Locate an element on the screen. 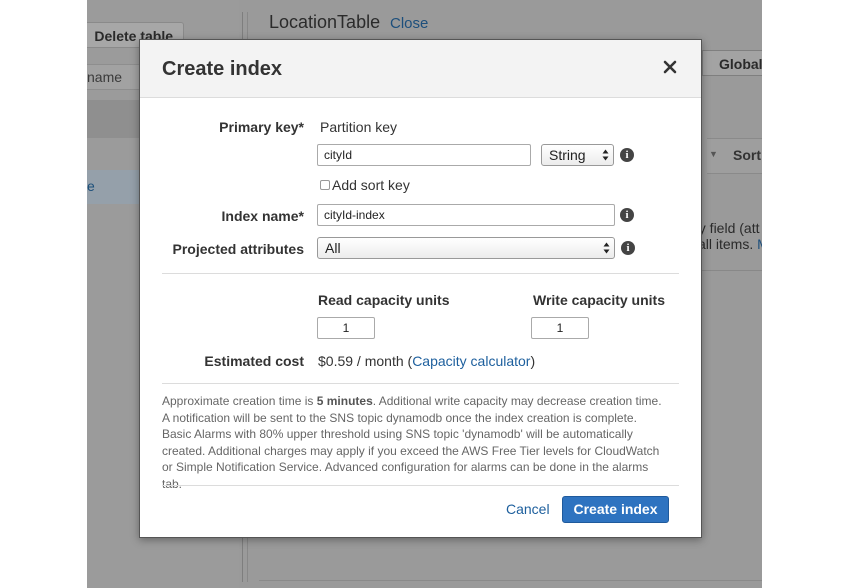 This screenshot has height=588, width=850. estimated-cost-value: $0.59 / month (Capacity calculator) is located at coordinates (426, 361).